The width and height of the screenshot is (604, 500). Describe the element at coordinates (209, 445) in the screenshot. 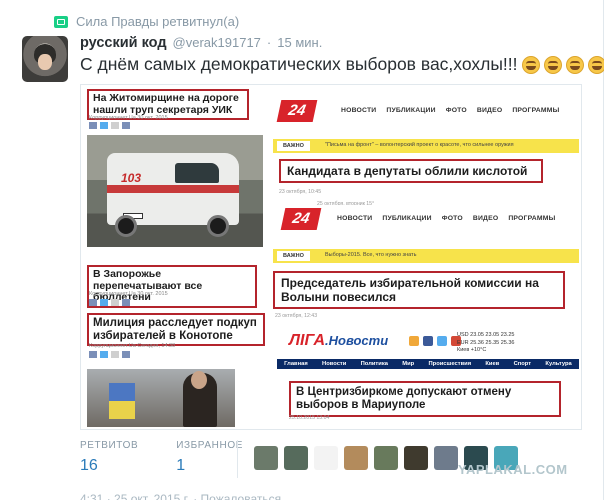

I see `favorites-label: ИЗБРАННОЕ` at that location.